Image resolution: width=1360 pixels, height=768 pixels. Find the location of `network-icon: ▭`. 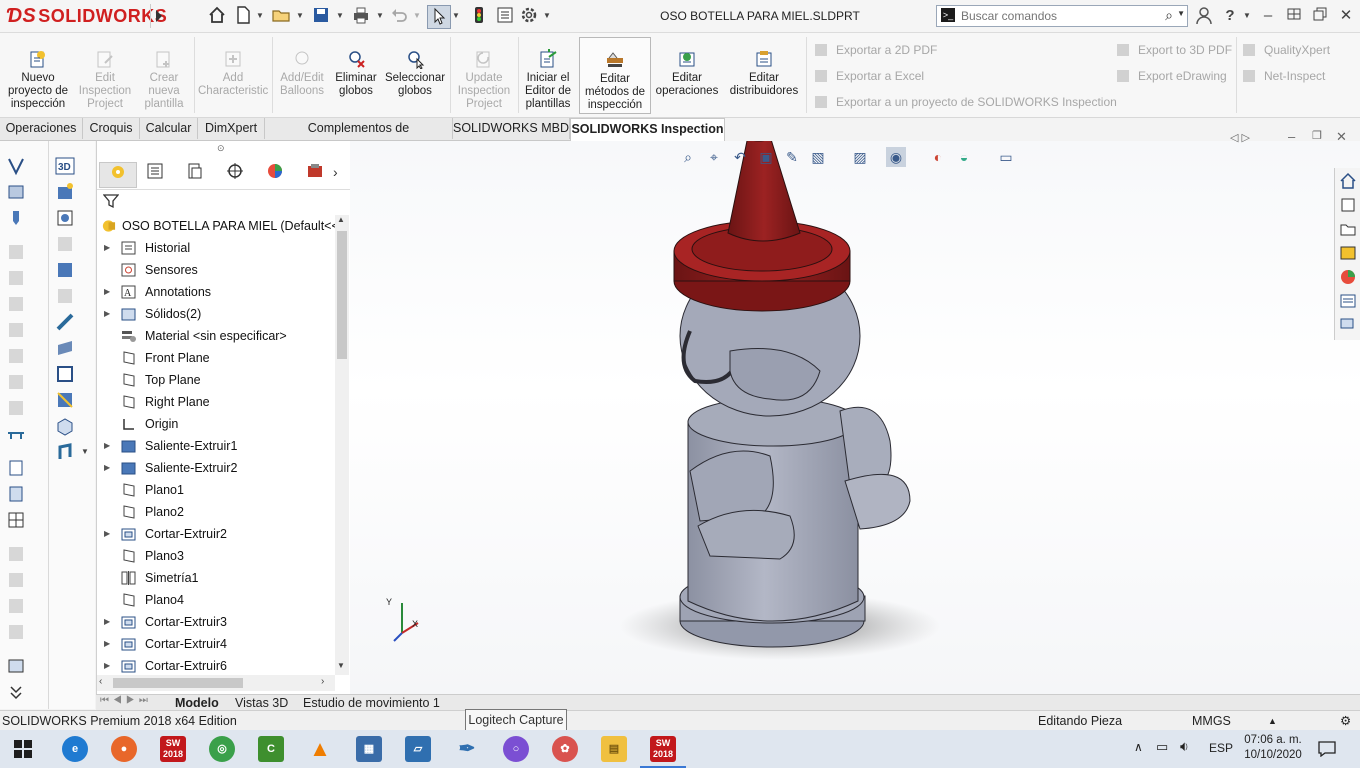

network-icon: ▭ is located at coordinates (1162, 747).